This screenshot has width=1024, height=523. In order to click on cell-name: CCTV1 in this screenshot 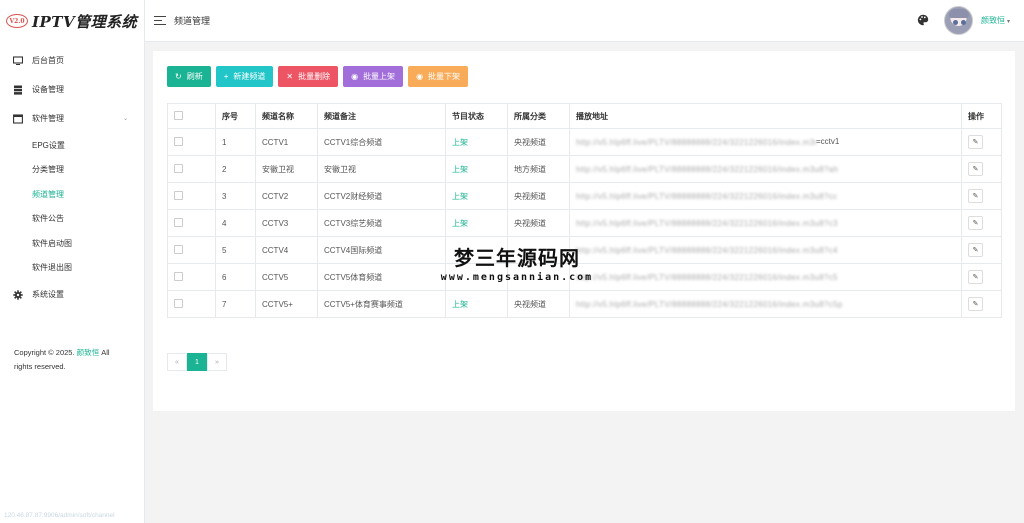, I will do `click(286, 142)`.